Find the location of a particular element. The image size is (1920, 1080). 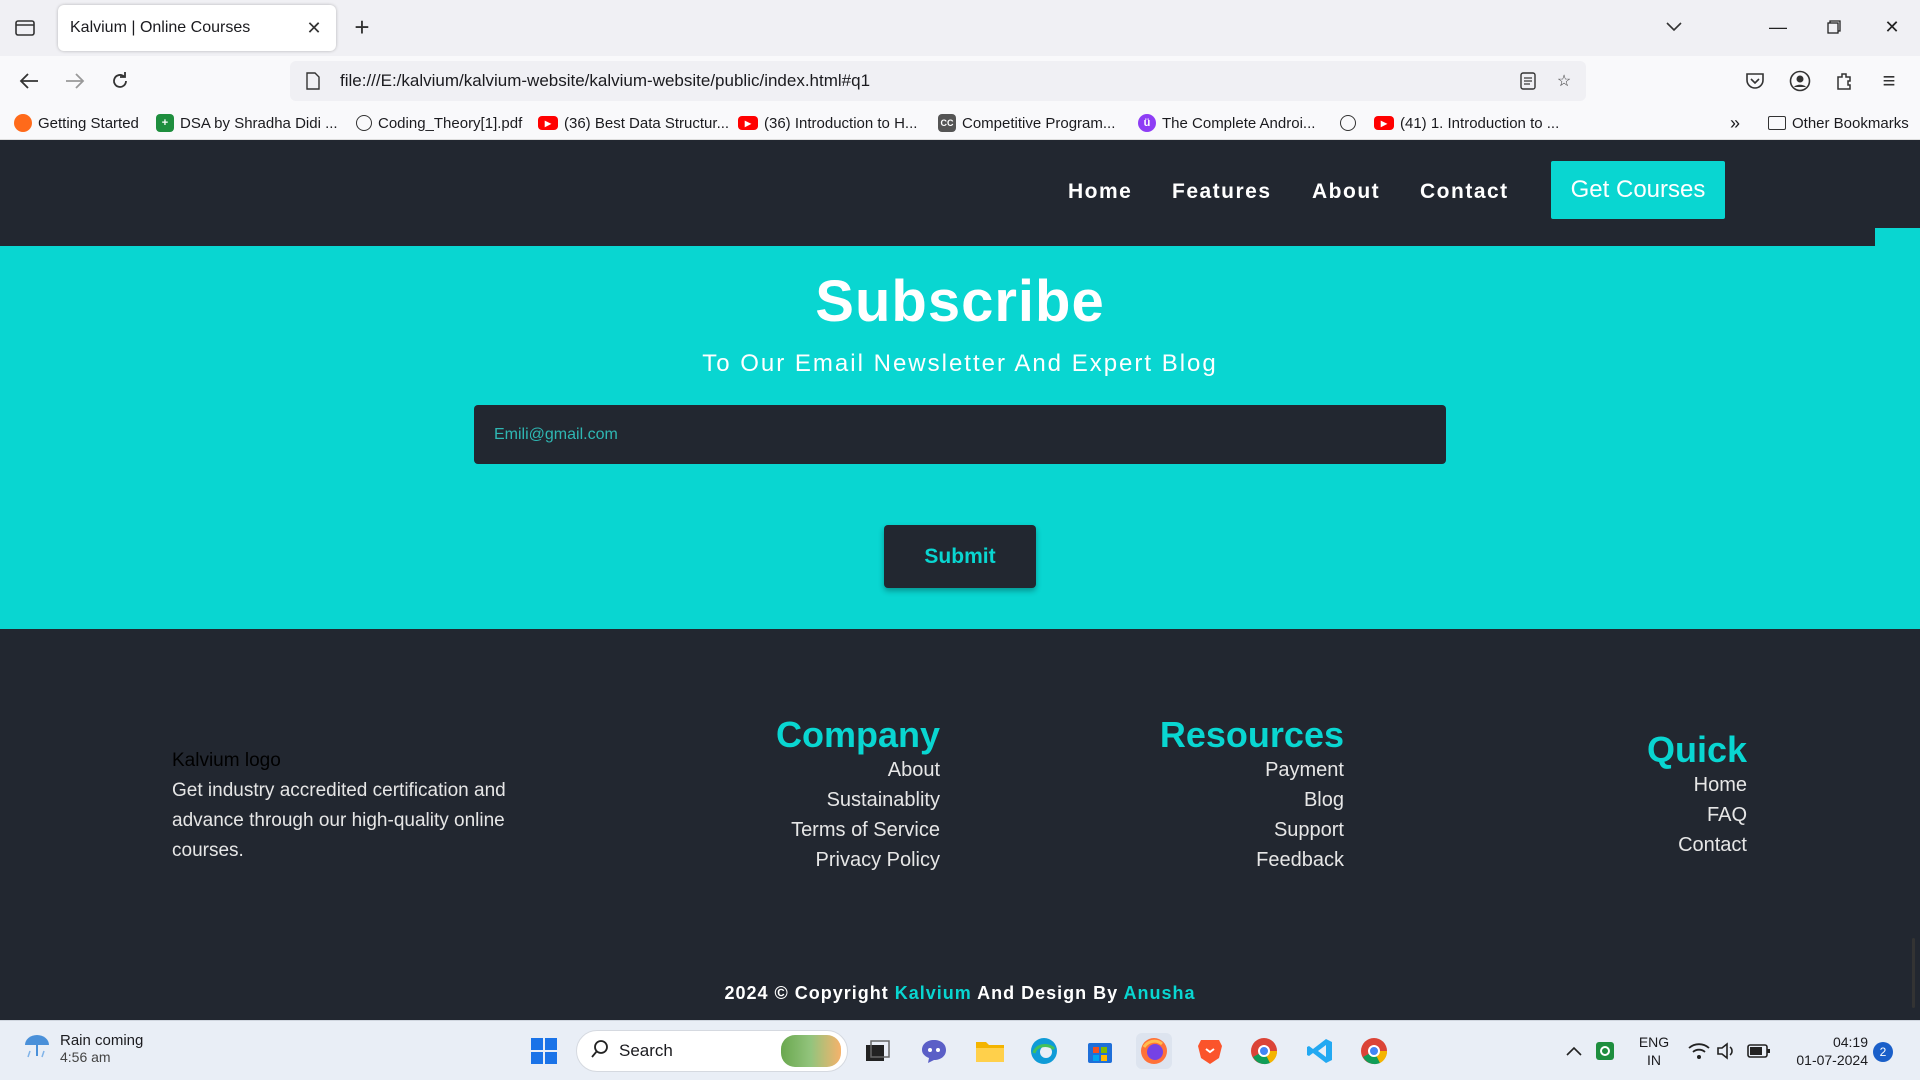

back-arrow-icon is located at coordinates (29, 81).